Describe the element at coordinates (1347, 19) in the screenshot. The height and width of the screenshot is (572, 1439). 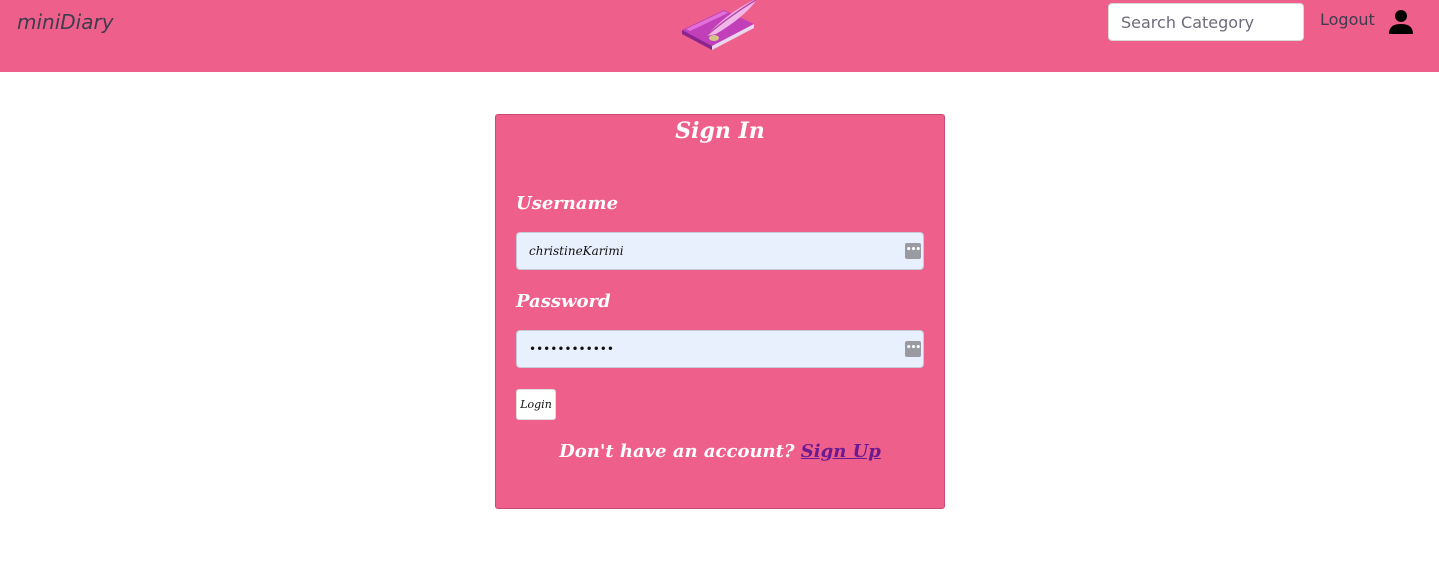
I see `logout-link: Logout` at that location.